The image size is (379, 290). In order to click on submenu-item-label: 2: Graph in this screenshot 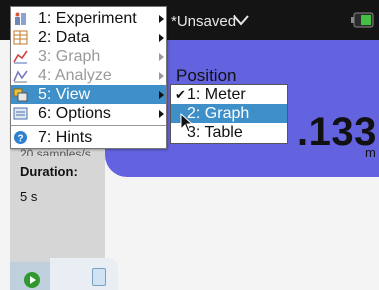, I will do `click(218, 113)`.